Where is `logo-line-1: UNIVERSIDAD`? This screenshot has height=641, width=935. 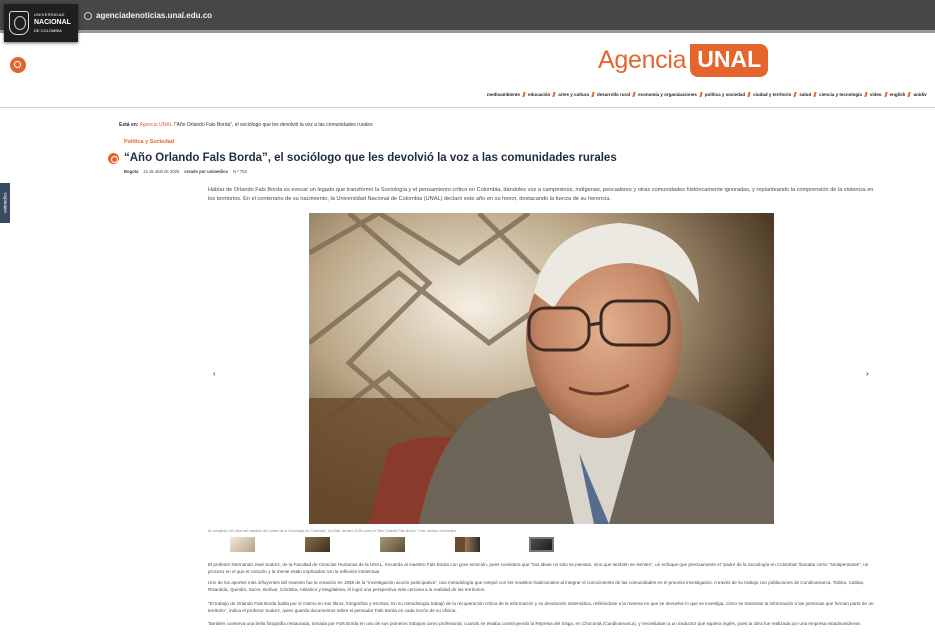 logo-line-1: UNIVERSIDAD is located at coordinates (49, 14).